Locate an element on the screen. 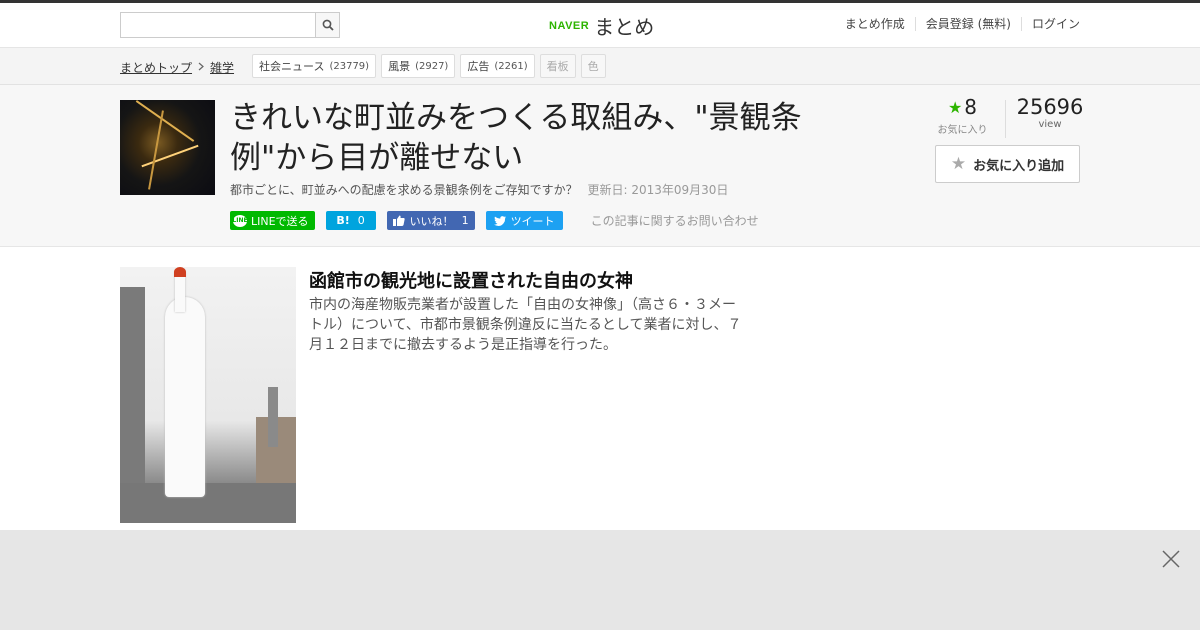 This screenshot has width=1200, height=630. tag-item: 色 is located at coordinates (593, 66).